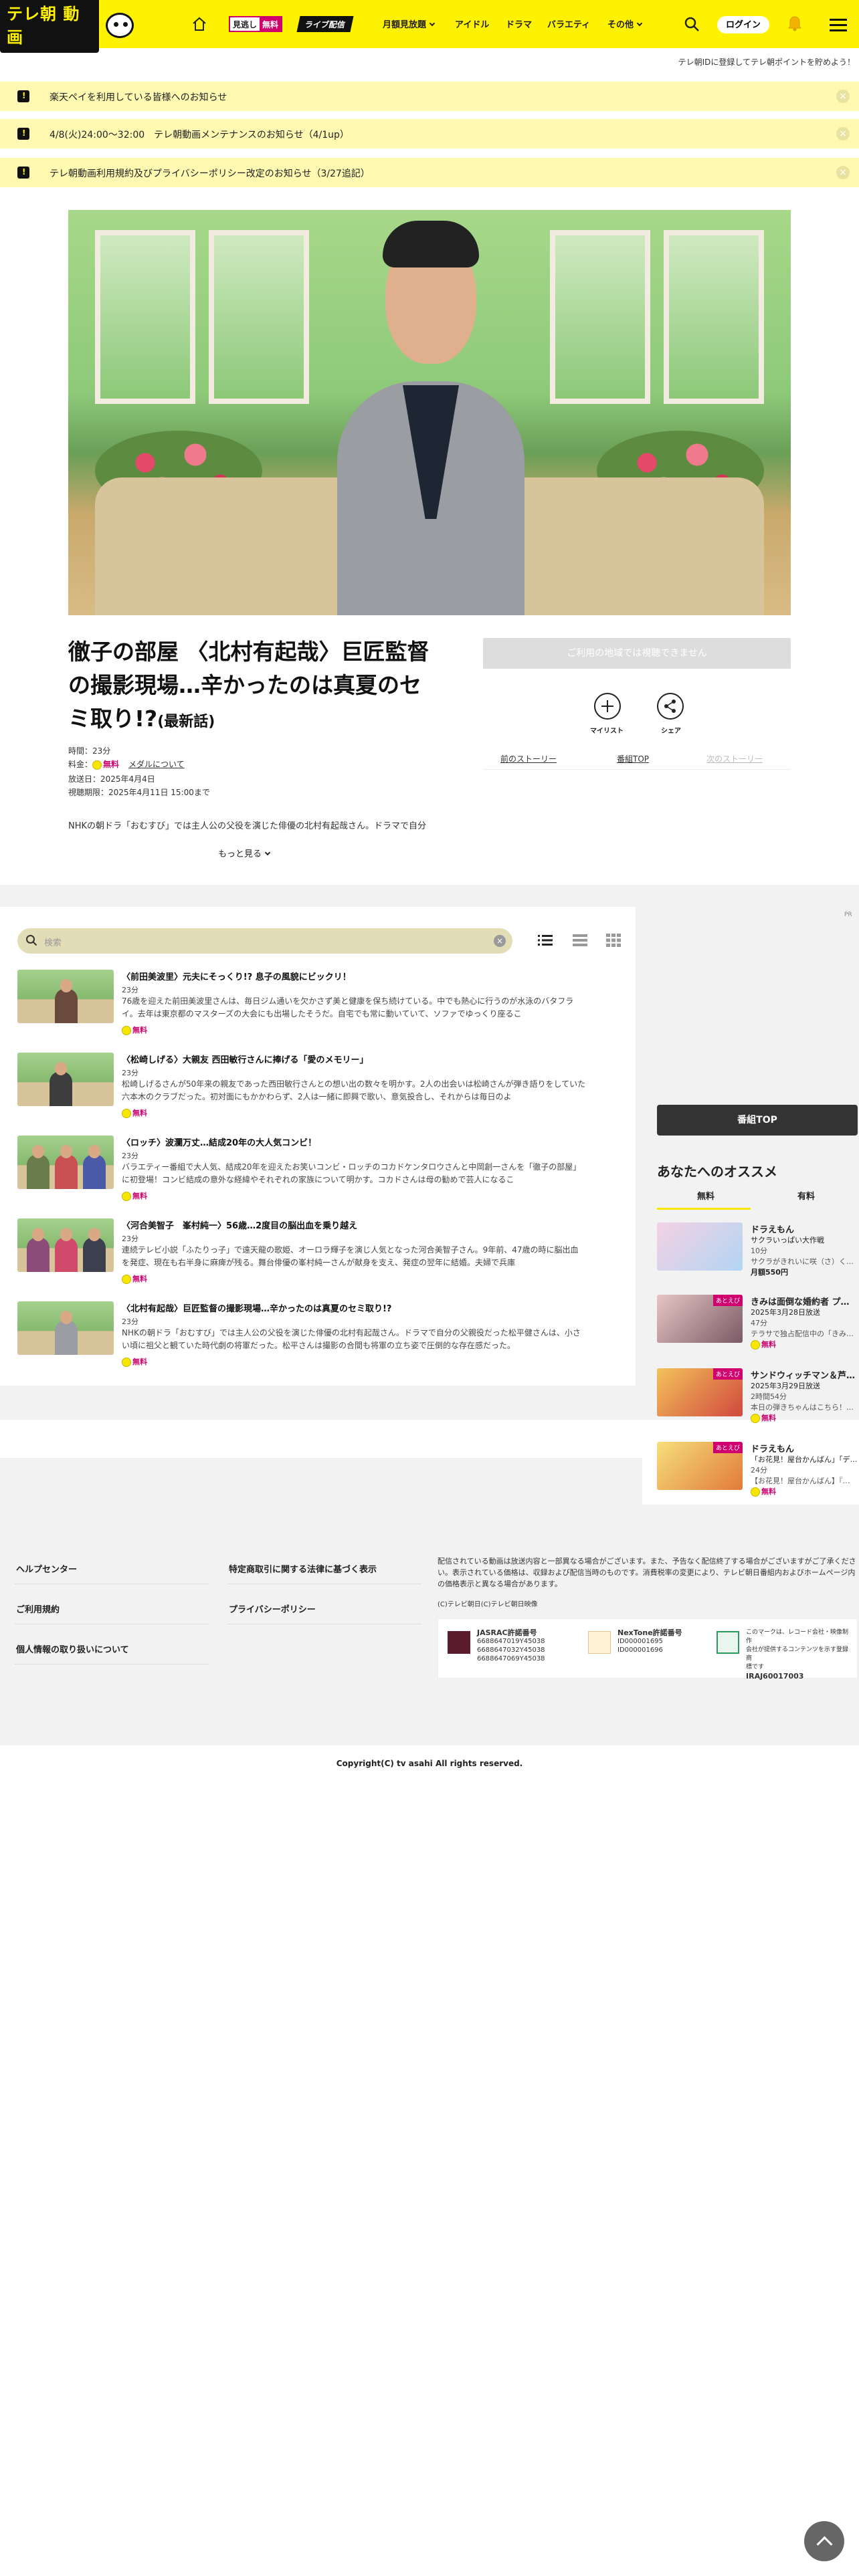  Describe the element at coordinates (72, 1648) in the screenshot. I see `footer-privacy-handling-link: 個人情報の取り扱いについて` at that location.